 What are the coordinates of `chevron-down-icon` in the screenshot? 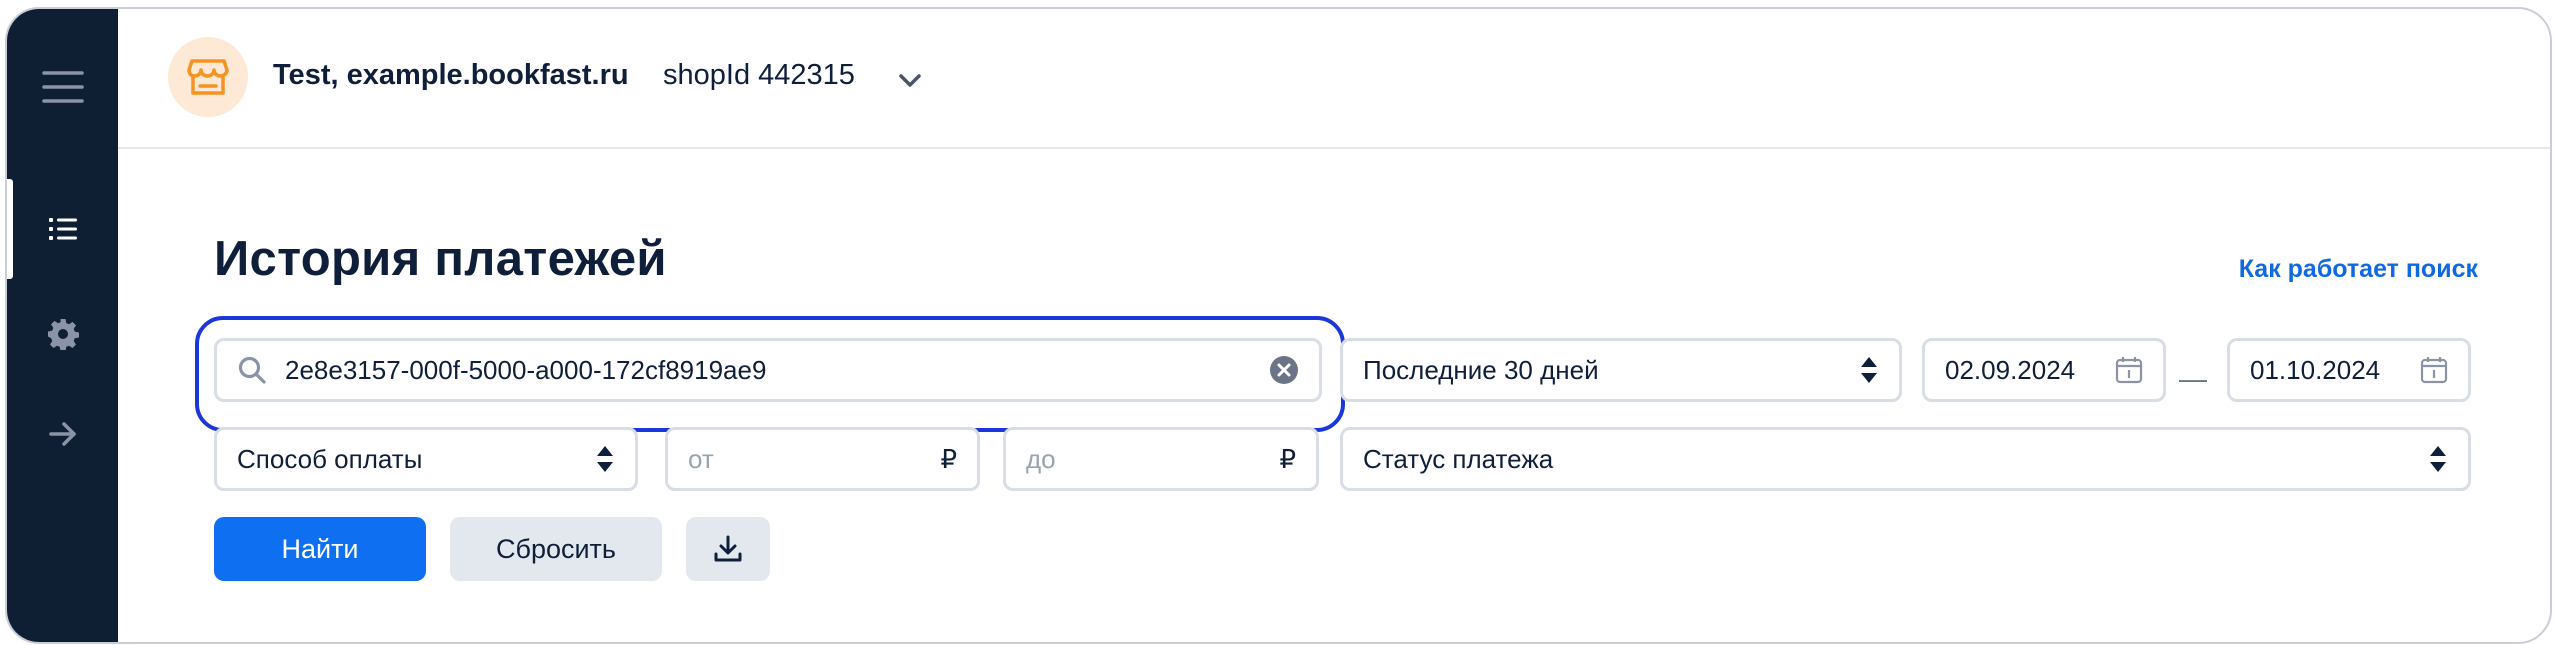 It's located at (910, 80).